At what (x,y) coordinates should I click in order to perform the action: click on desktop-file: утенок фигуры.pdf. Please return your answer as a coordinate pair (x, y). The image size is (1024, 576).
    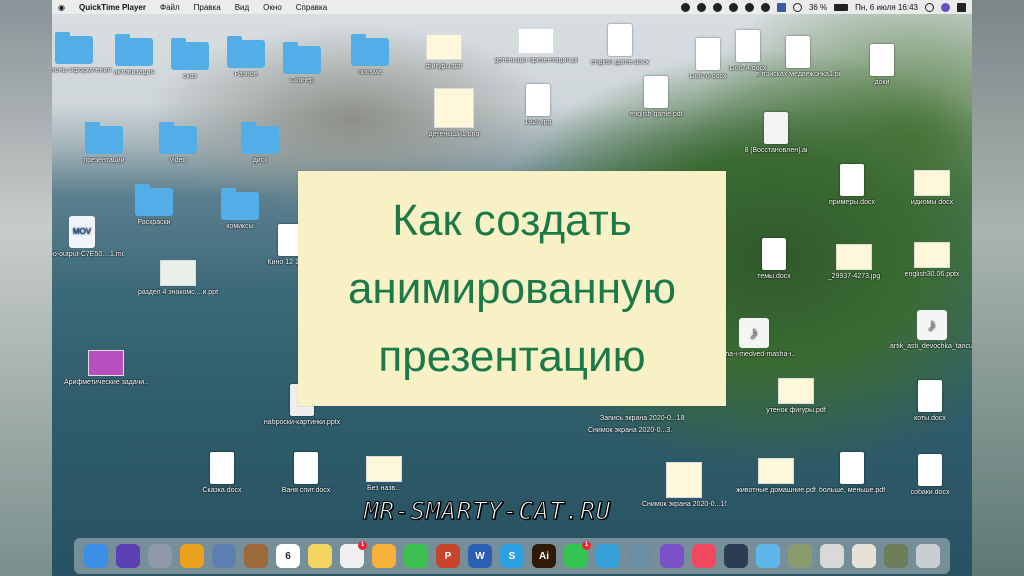
    Looking at the image, I should click on (796, 396).